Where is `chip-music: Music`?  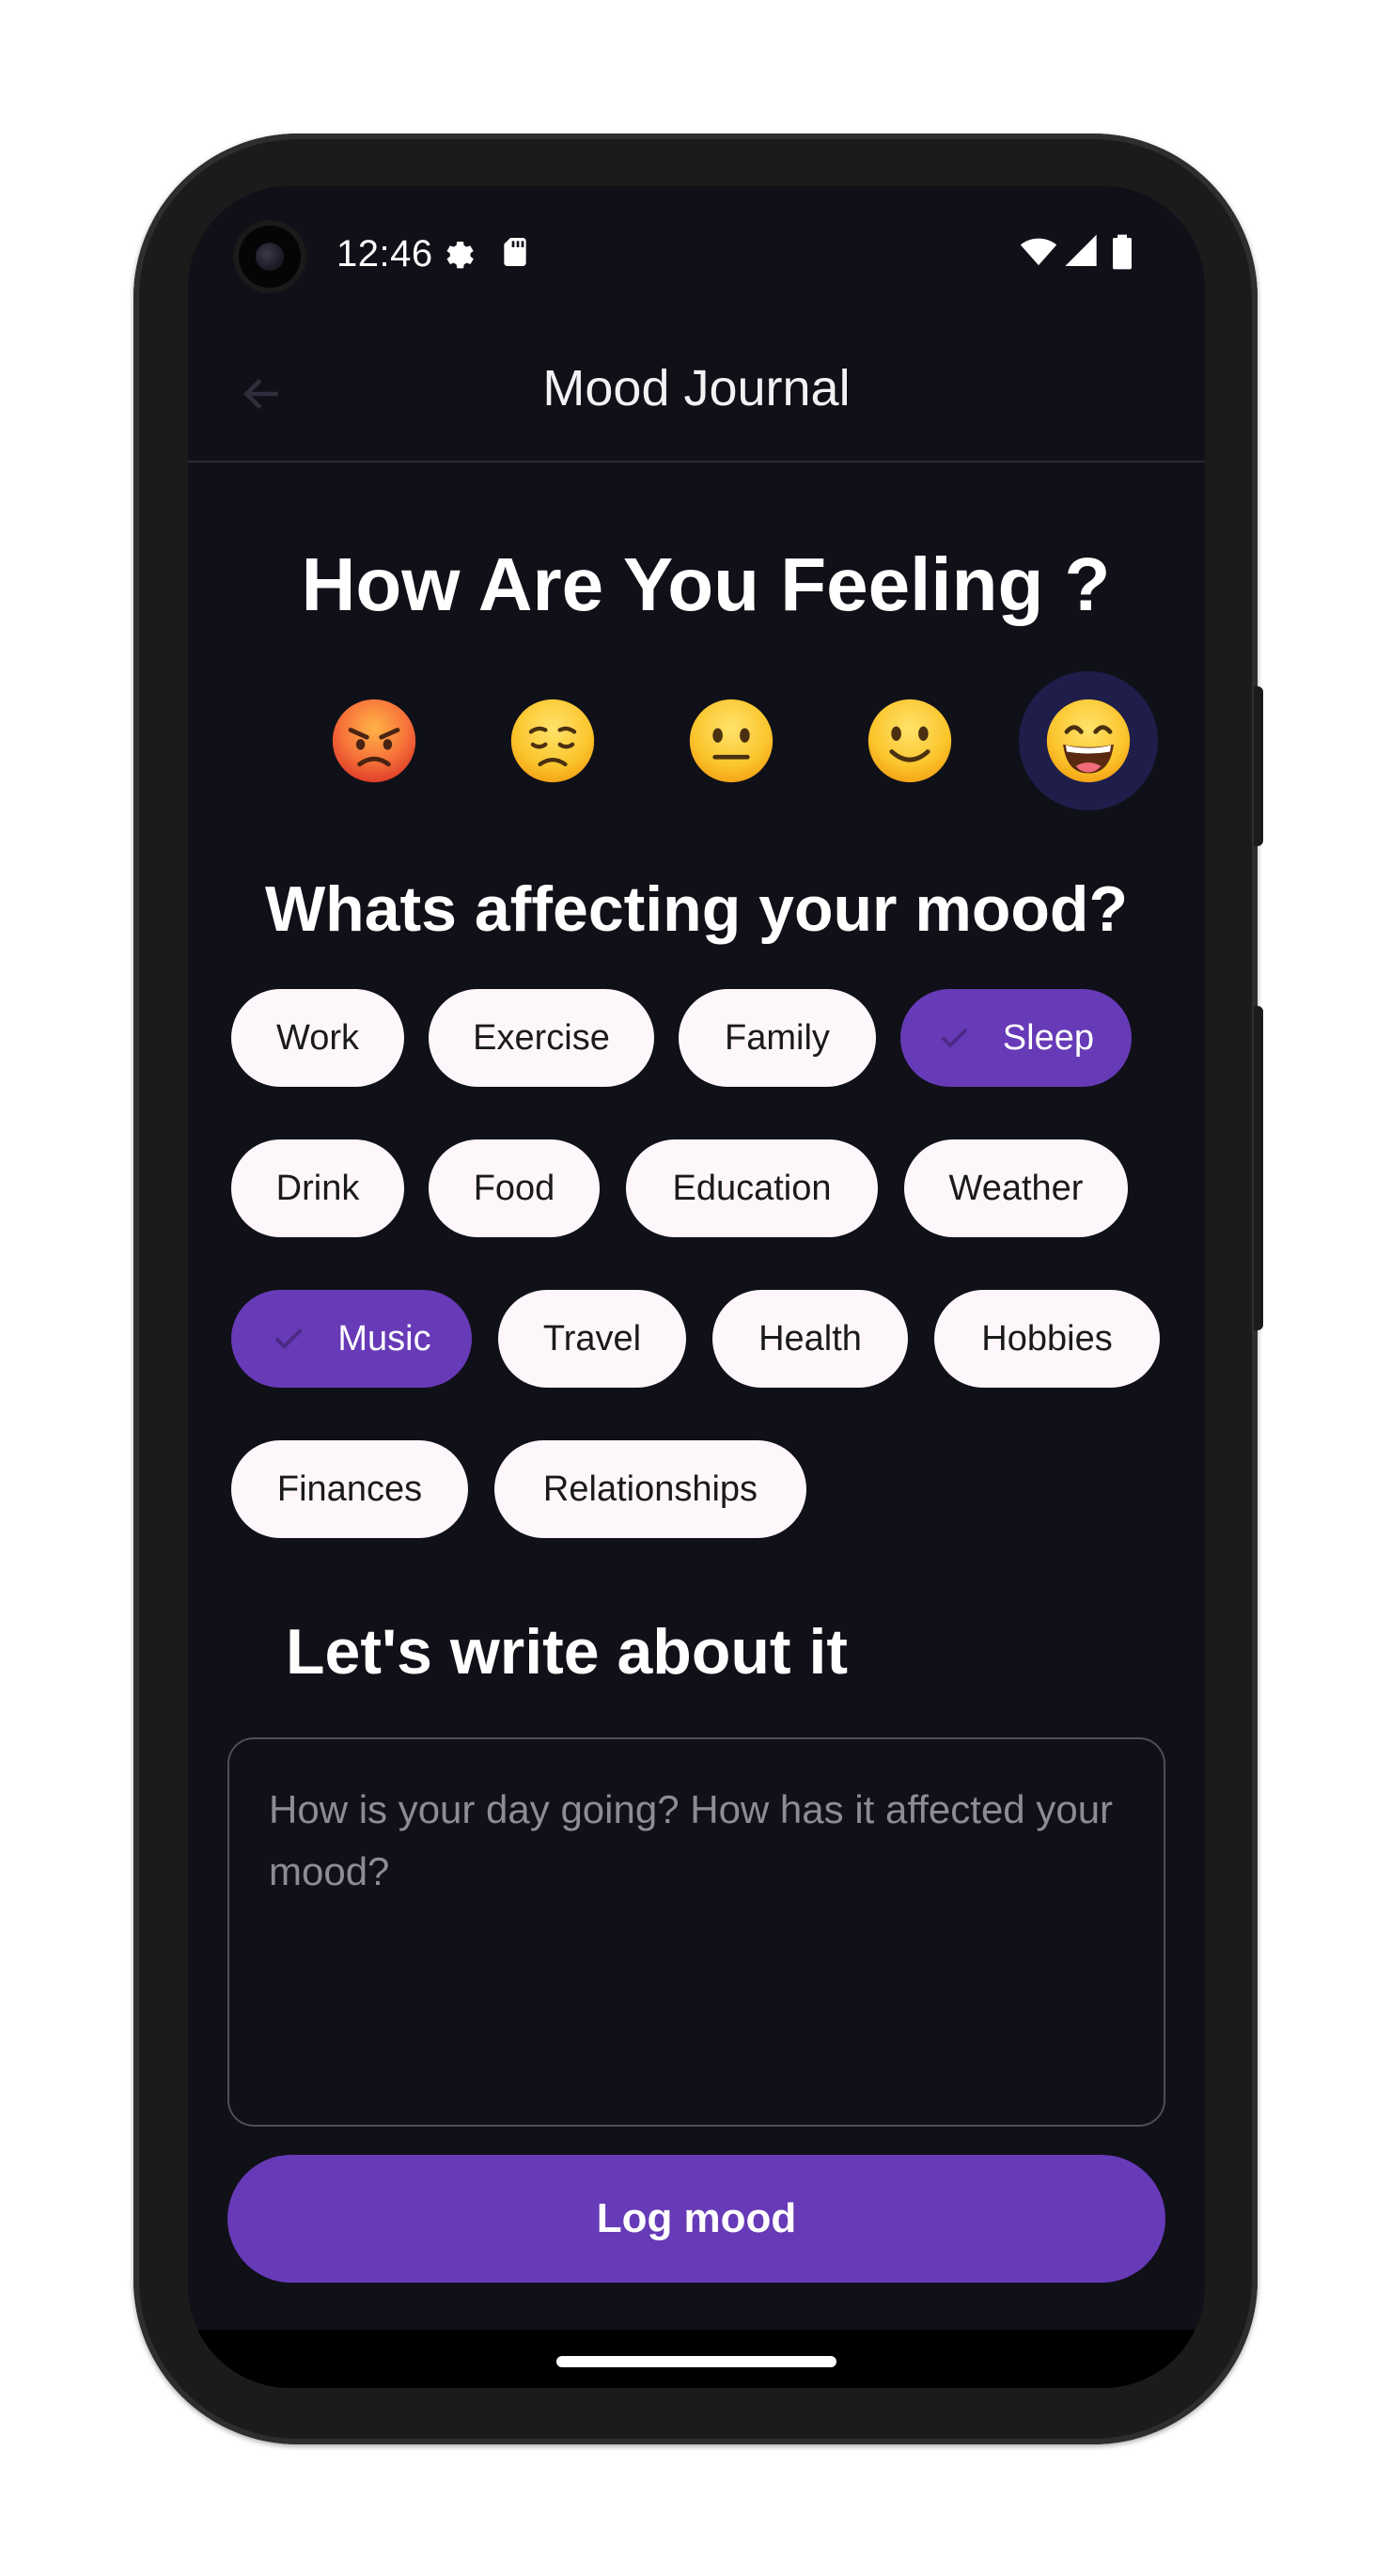
chip-music: Music is located at coordinates (352, 1339).